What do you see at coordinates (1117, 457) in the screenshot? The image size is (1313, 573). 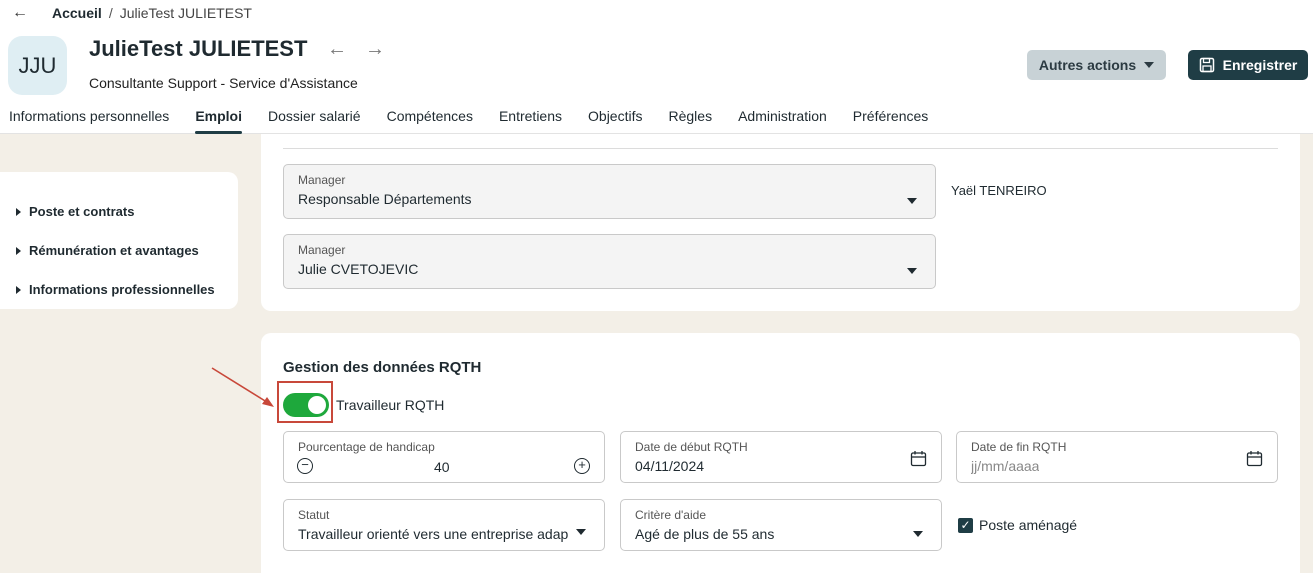 I see `rqth-end-date-field: Date de fin RQTH jj/mm/aaaa` at bounding box center [1117, 457].